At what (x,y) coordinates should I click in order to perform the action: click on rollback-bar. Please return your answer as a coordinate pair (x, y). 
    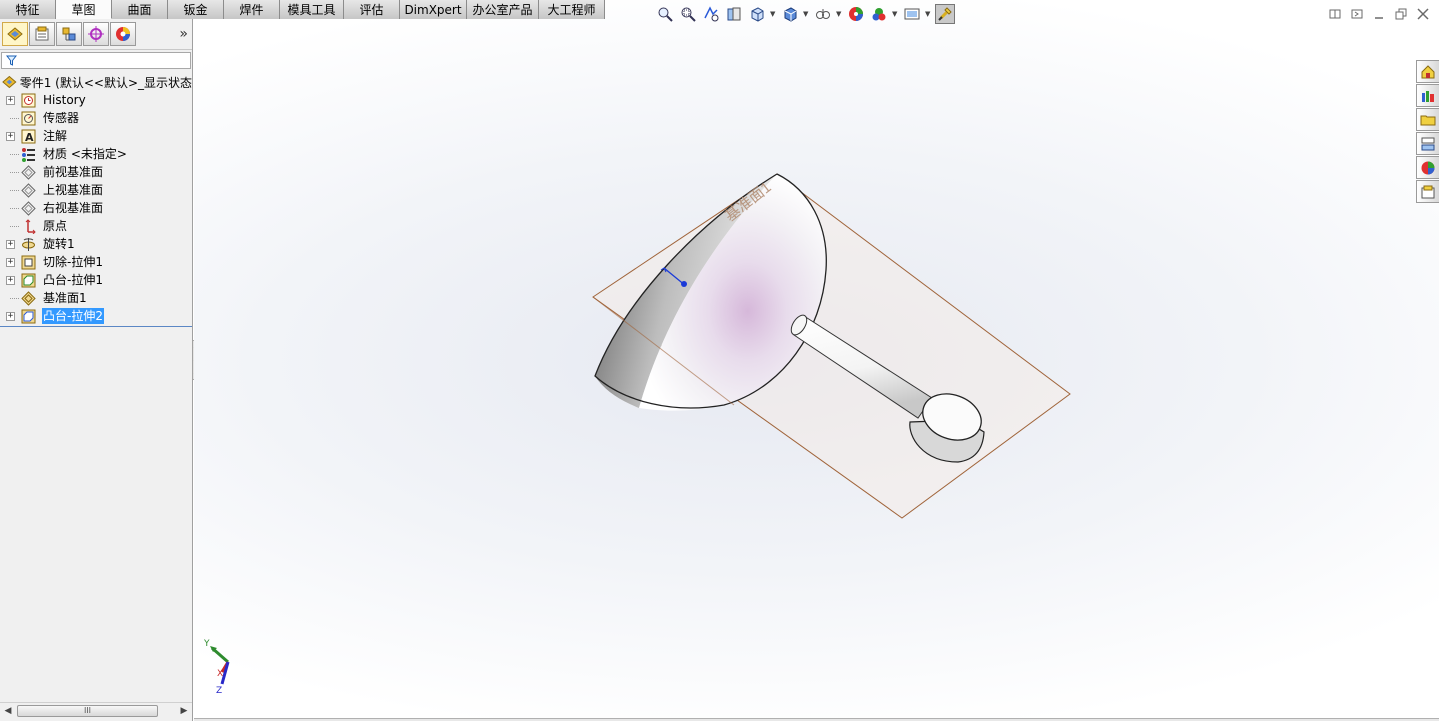
    Looking at the image, I should click on (96, 327).